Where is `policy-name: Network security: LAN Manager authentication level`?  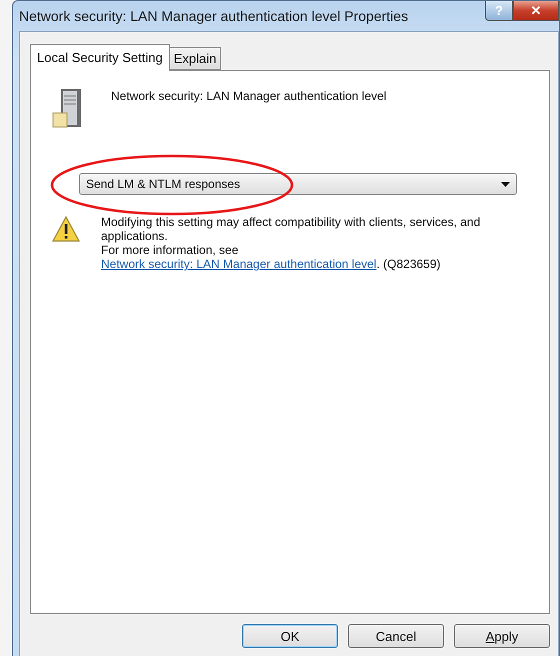 policy-name: Network security: LAN Manager authentication level is located at coordinates (248, 96).